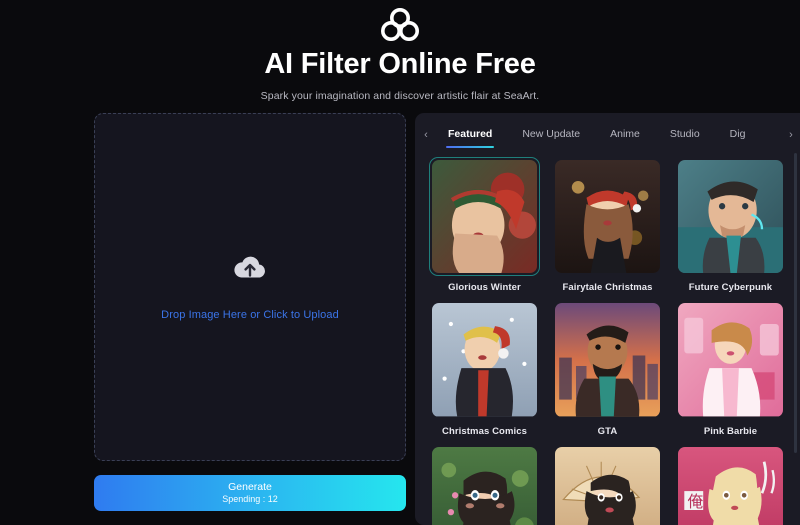 This screenshot has width=800, height=525. I want to click on tab-dig: Dig, so click(738, 135).